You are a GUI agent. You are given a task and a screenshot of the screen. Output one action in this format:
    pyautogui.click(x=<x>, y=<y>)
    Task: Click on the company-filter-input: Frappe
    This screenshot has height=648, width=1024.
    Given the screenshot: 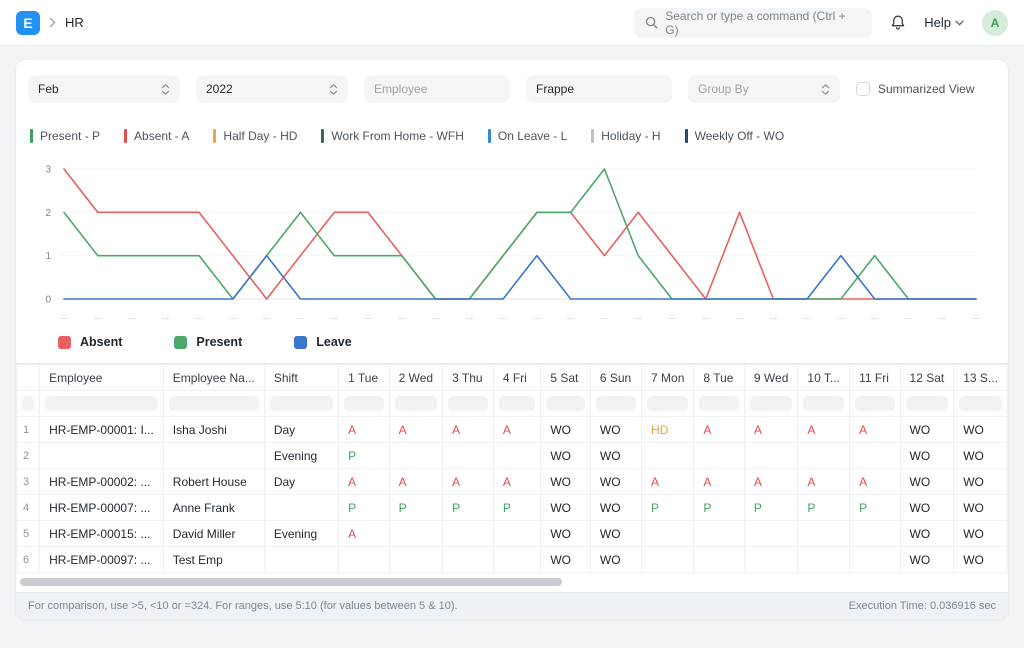 What is the action you would take?
    pyautogui.click(x=599, y=89)
    